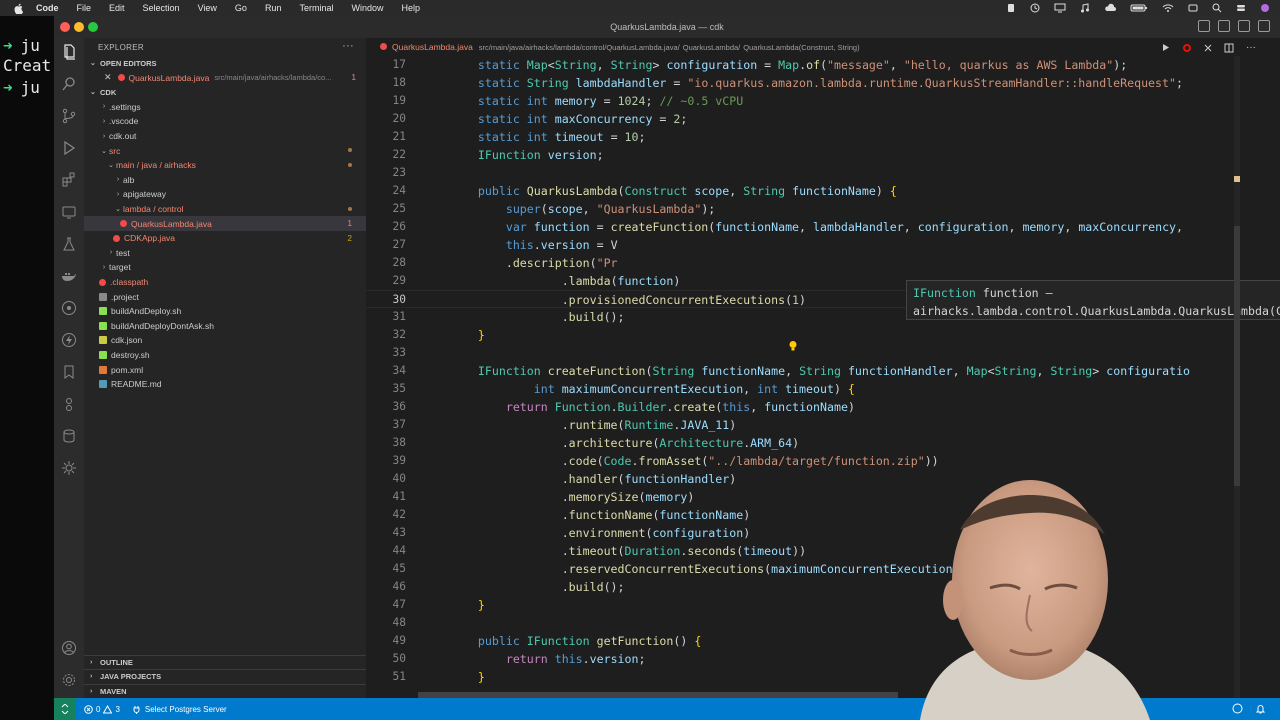 Image resolution: width=1280 pixels, height=720 pixels. What do you see at coordinates (225, 384) in the screenshot?
I see `tree-item: README.md` at bounding box center [225, 384].